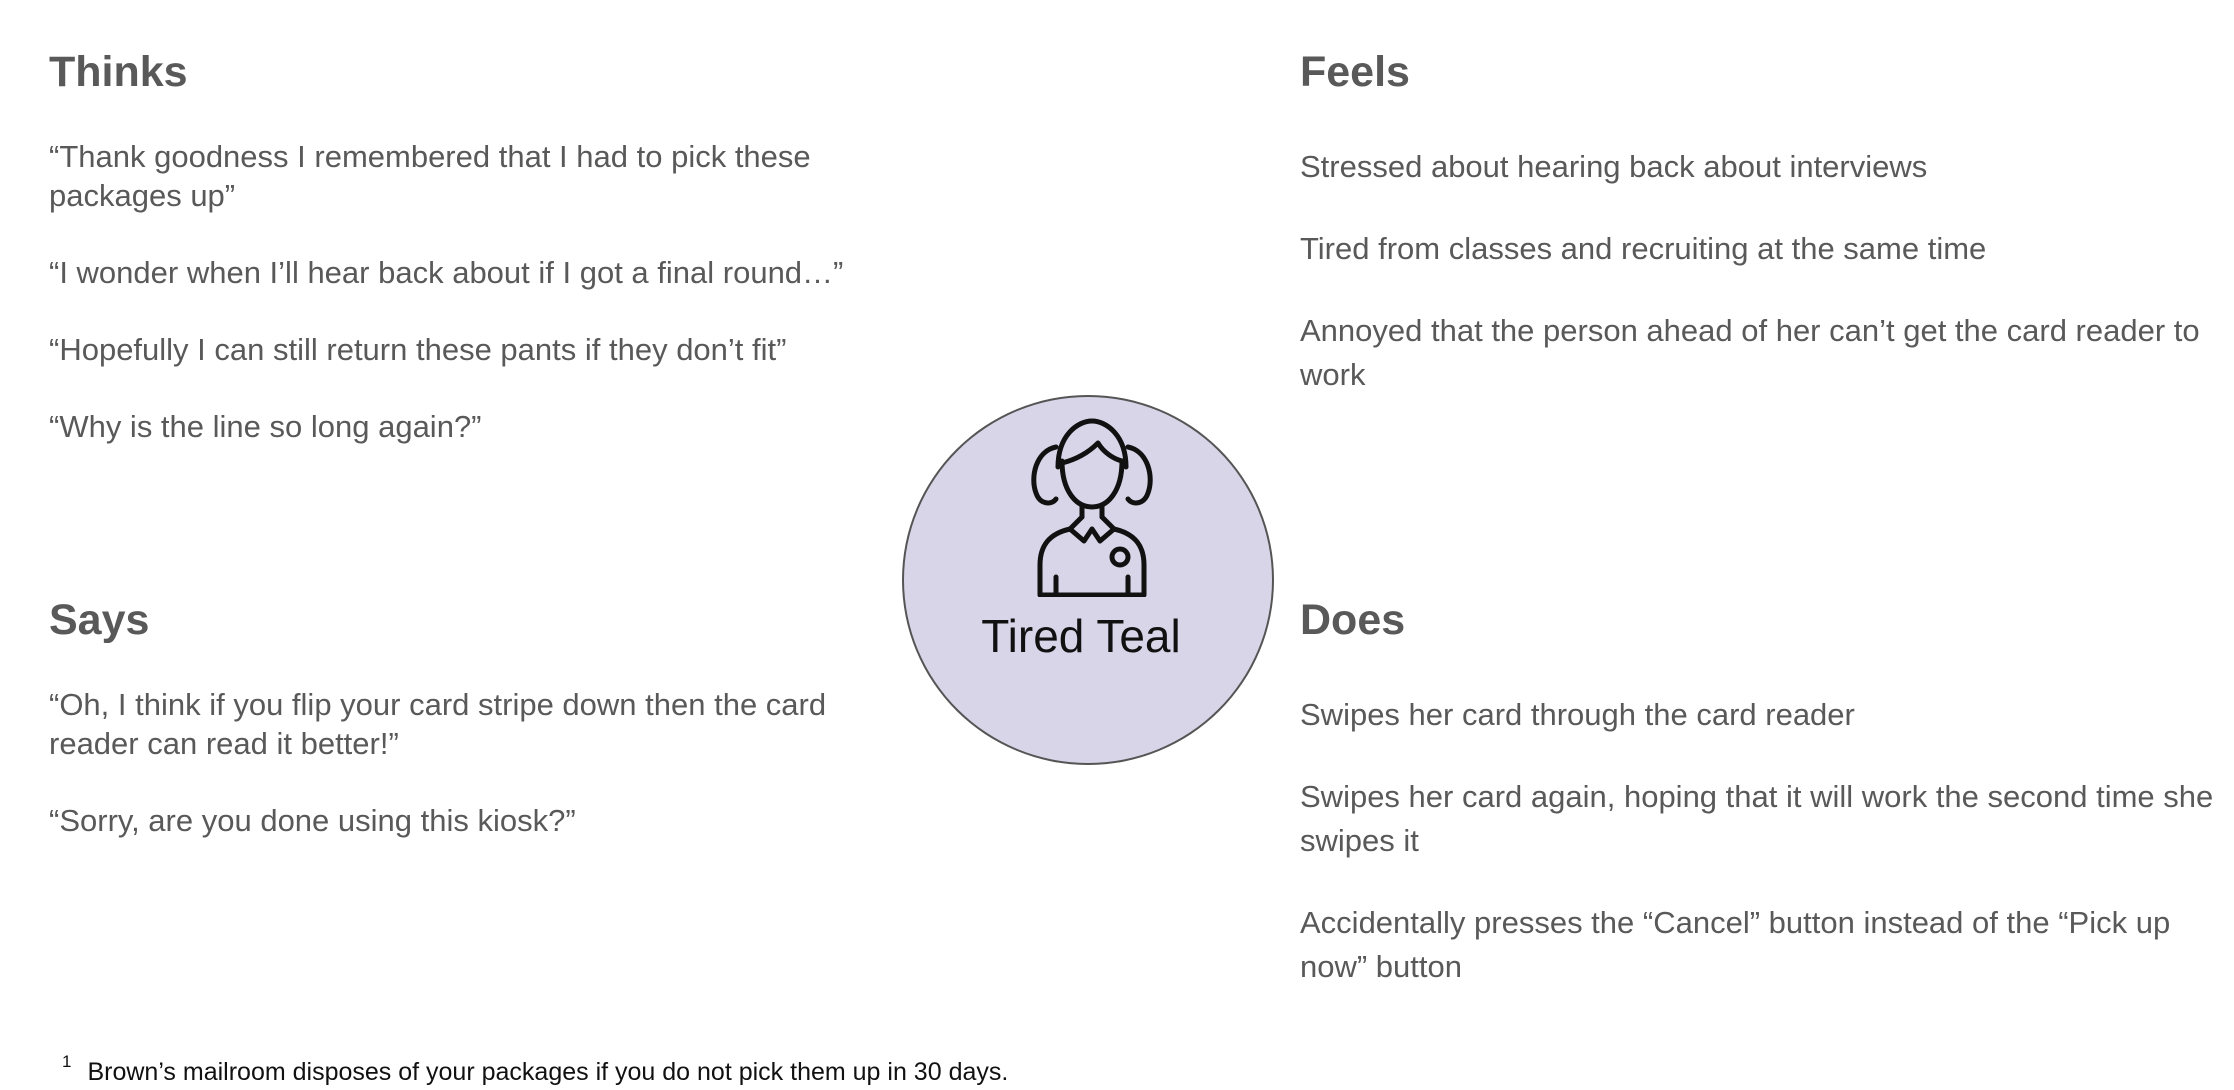 Image resolution: width=2234 pixels, height=1090 pixels. Describe the element at coordinates (312, 821) in the screenshot. I see `says-item: “Sorry, are you done using this kiosk?”` at that location.